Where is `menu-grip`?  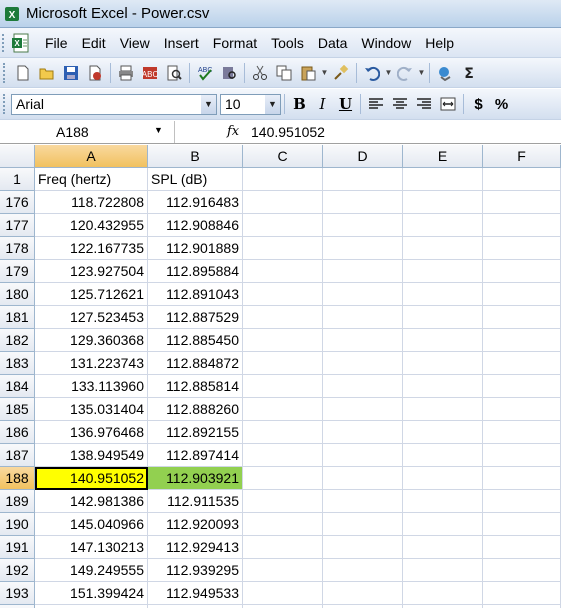 menu-grip is located at coordinates (4, 42).